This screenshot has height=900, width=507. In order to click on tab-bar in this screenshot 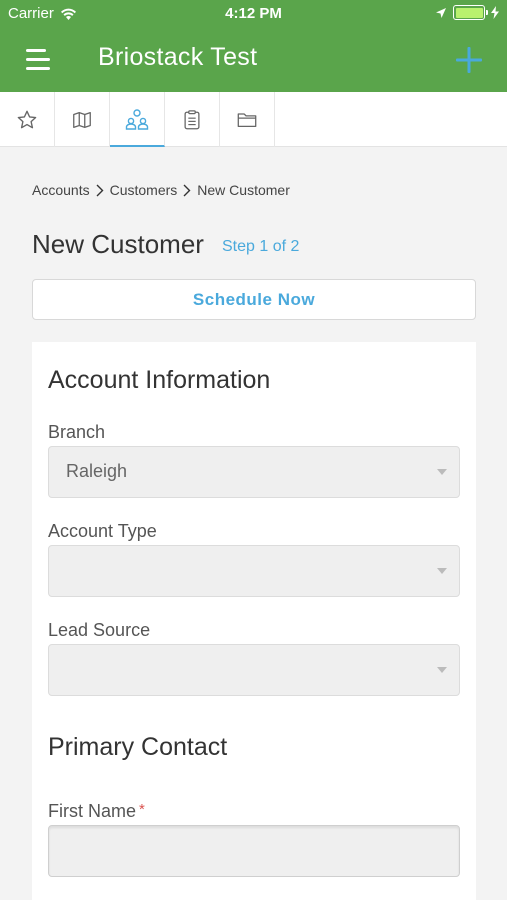, I will do `click(253, 119)`.